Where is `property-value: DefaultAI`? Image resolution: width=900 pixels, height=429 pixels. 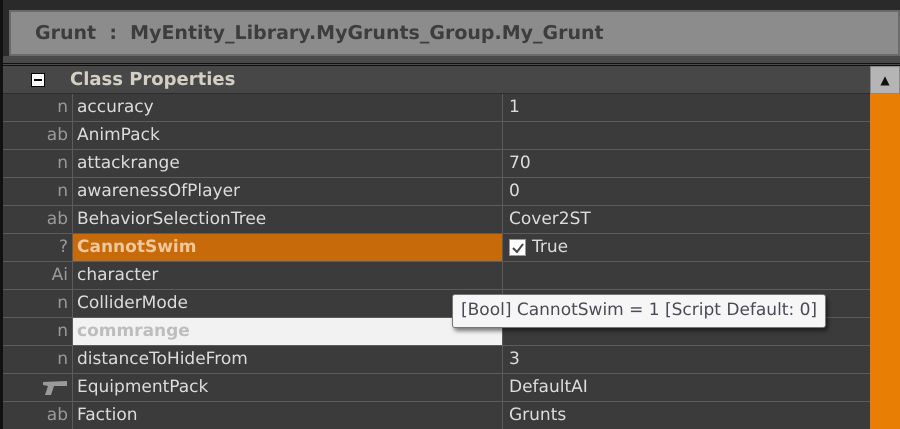
property-value: DefaultAI is located at coordinates (548, 387).